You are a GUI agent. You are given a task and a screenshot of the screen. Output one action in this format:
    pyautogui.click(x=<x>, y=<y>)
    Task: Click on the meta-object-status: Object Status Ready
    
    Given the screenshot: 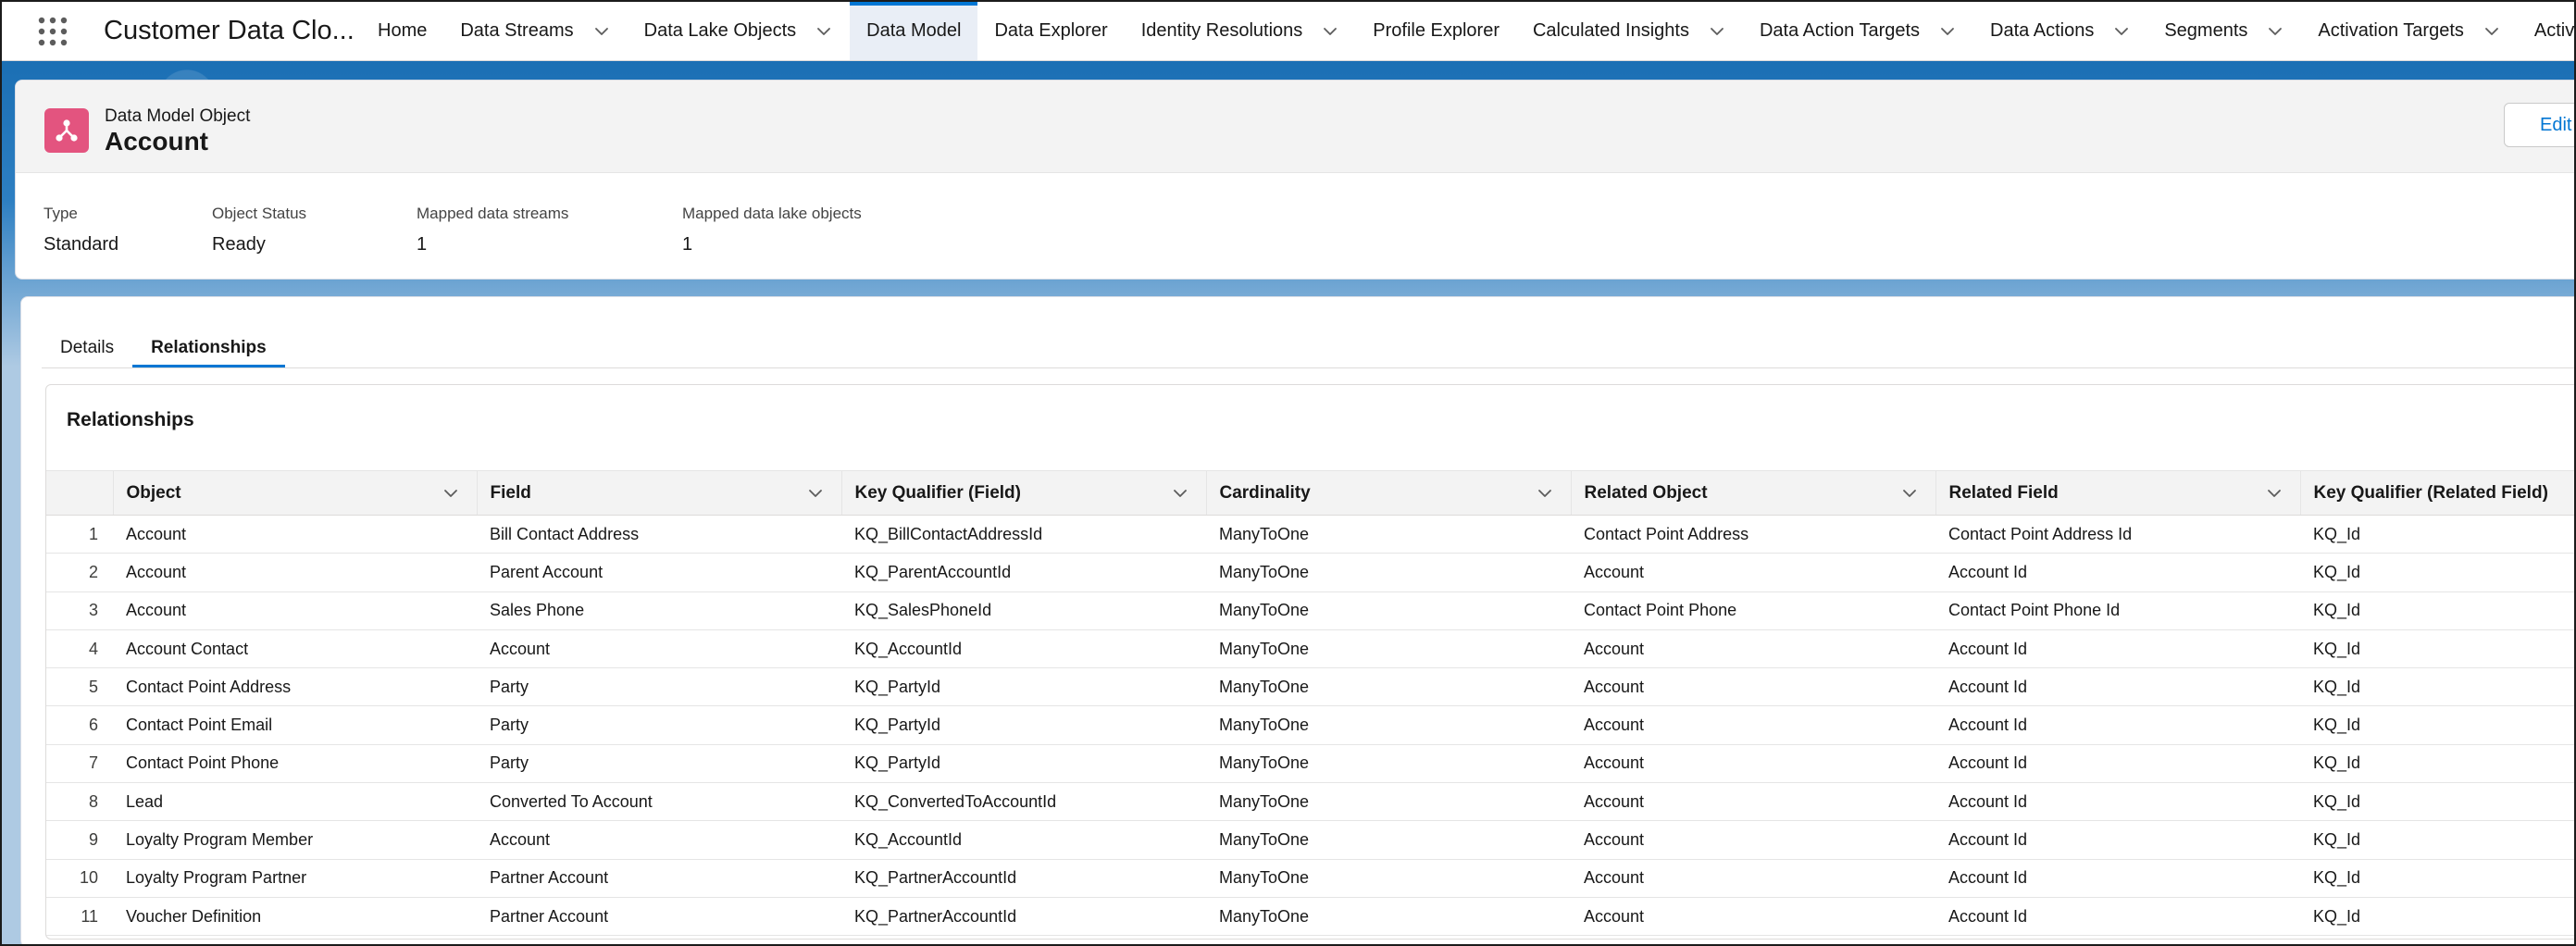 What is the action you would take?
    pyautogui.click(x=259, y=230)
    